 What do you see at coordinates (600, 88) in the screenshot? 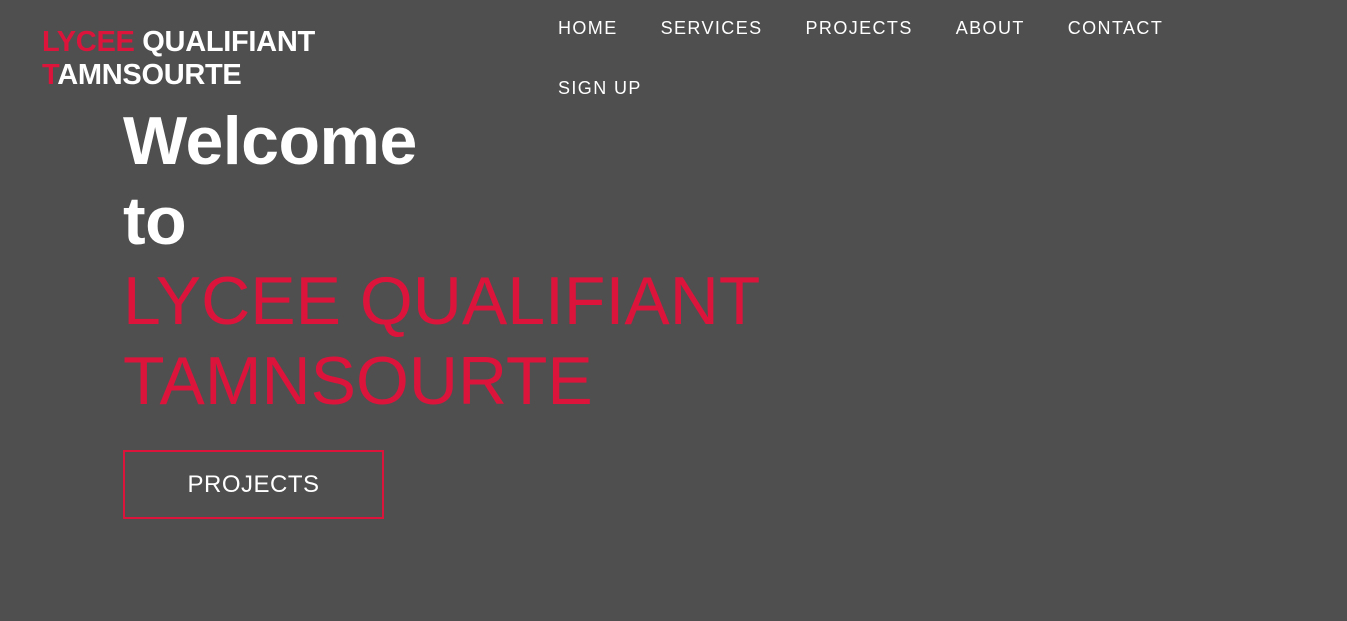
I see `nav-link-sign-up: SIGN UP` at bounding box center [600, 88].